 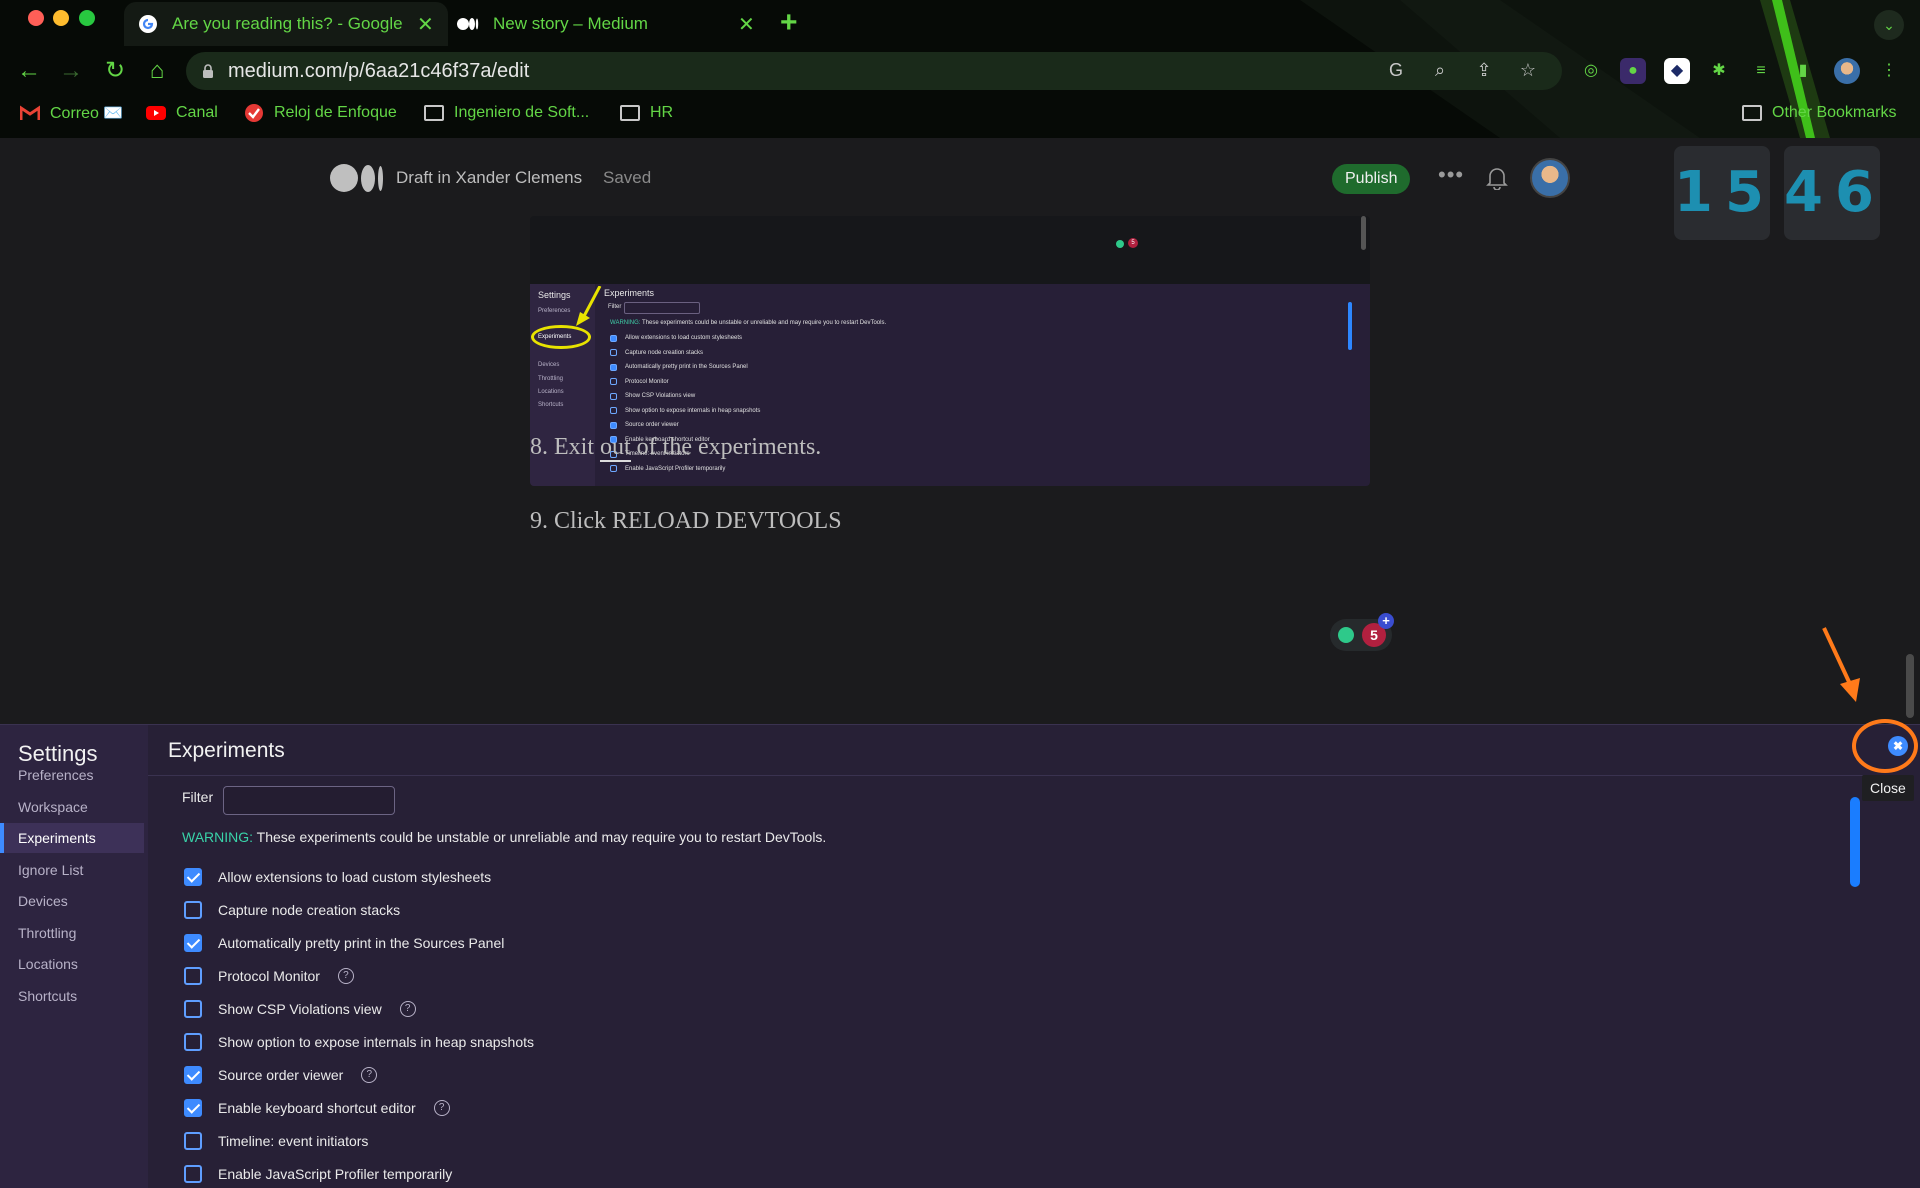 I want to click on side-panel-icon: ▮, so click(x=1803, y=71).